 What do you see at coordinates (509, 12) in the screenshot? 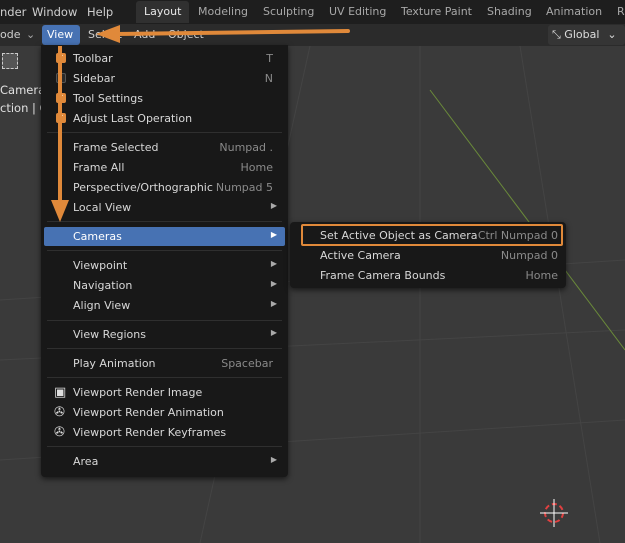
I see `tab-shading: Shading` at bounding box center [509, 12].